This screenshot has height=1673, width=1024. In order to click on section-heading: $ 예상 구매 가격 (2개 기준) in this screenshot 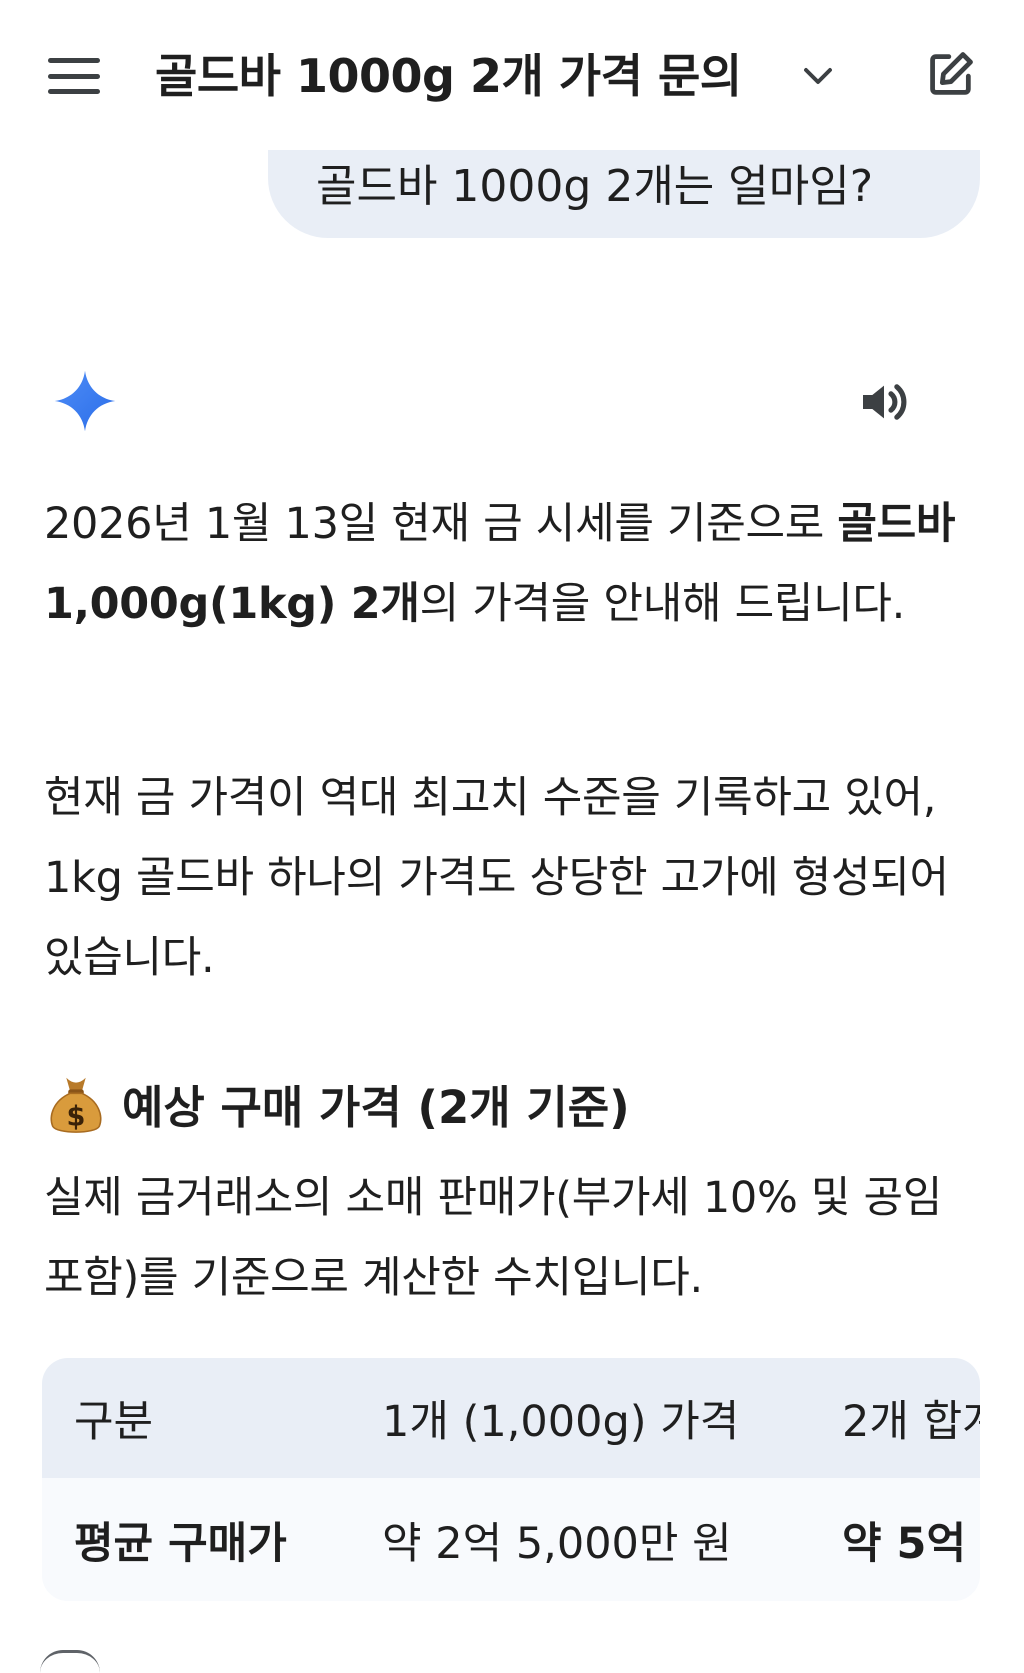, I will do `click(337, 1103)`.